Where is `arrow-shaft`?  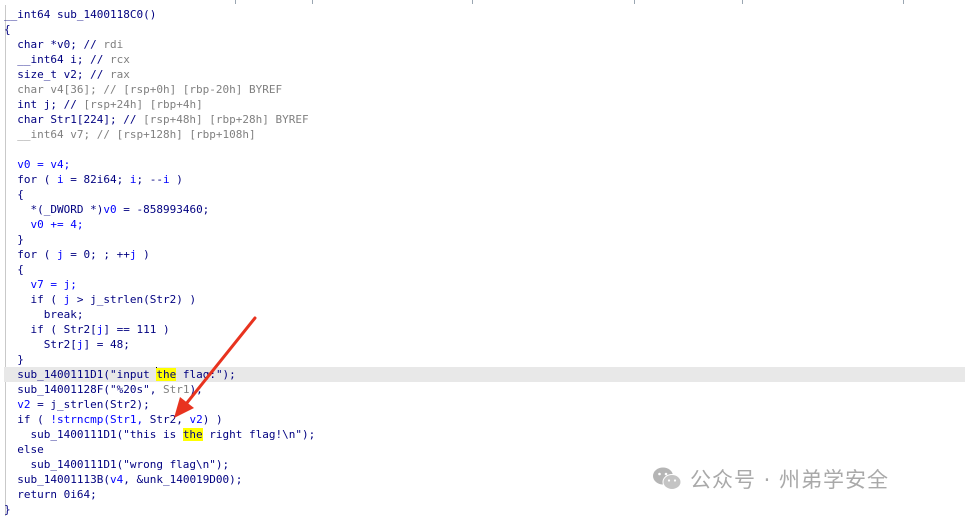
arrow-shaft is located at coordinates (220, 361).